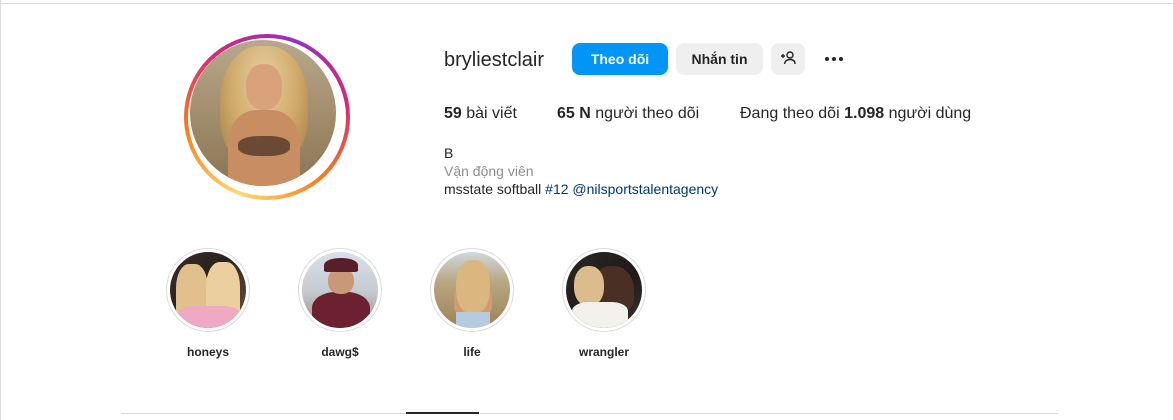 Image resolution: width=1174 pixels, height=420 pixels. I want to click on highlight-label: life, so click(472, 352).